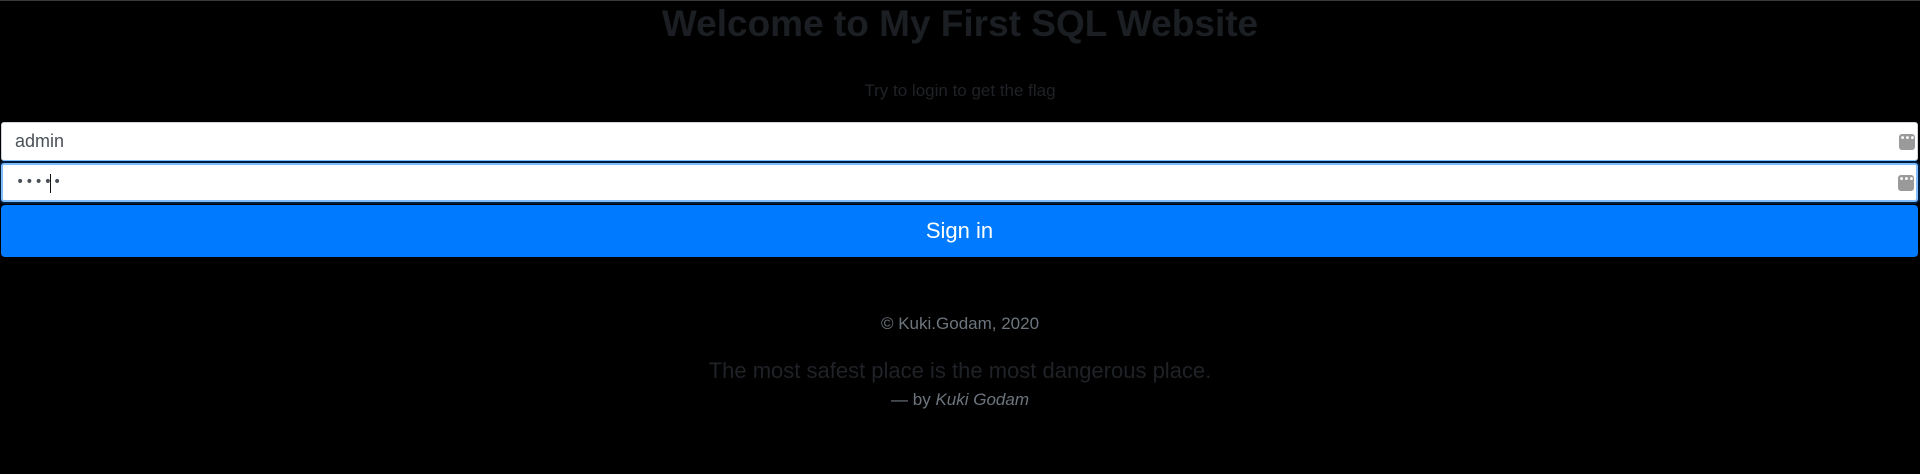  I want to click on top-divider, so click(960, 0).